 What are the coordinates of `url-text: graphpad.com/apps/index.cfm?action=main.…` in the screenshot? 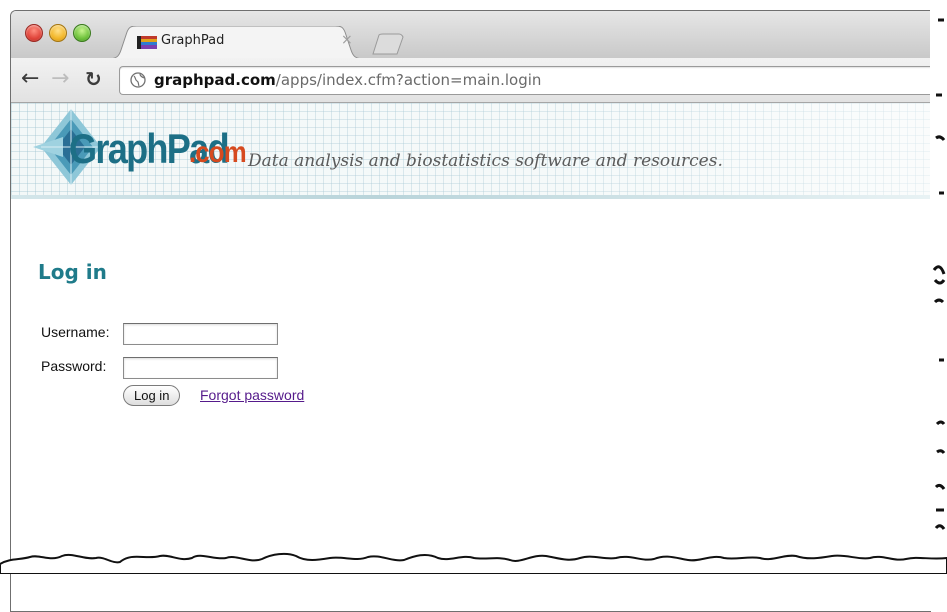 It's located at (347, 80).